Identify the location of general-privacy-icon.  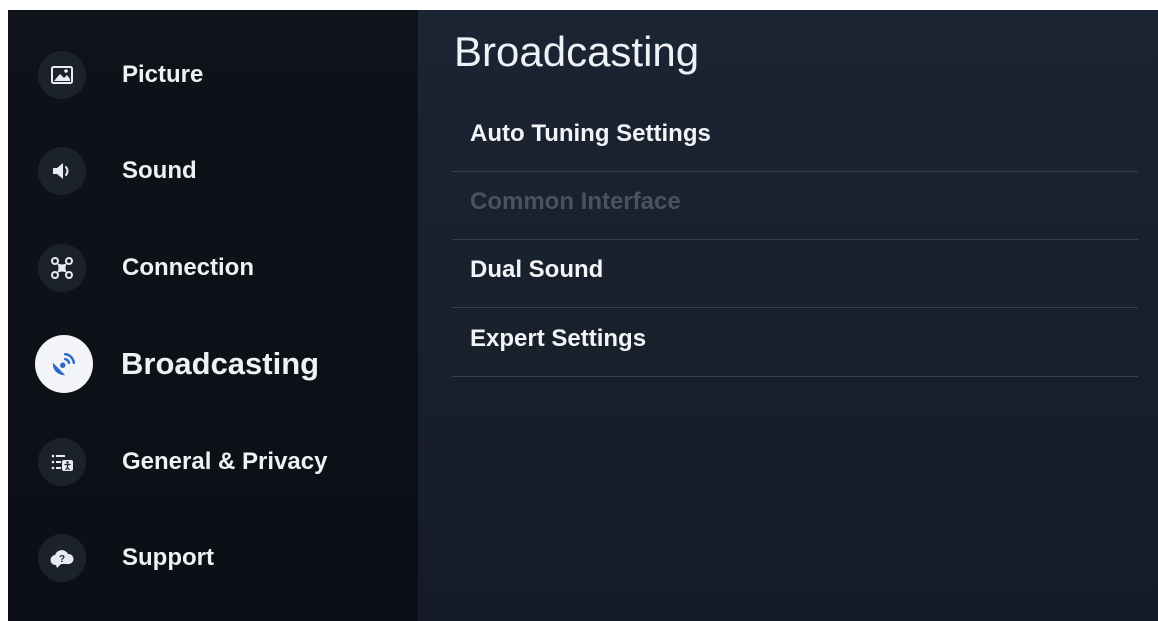
(62, 462).